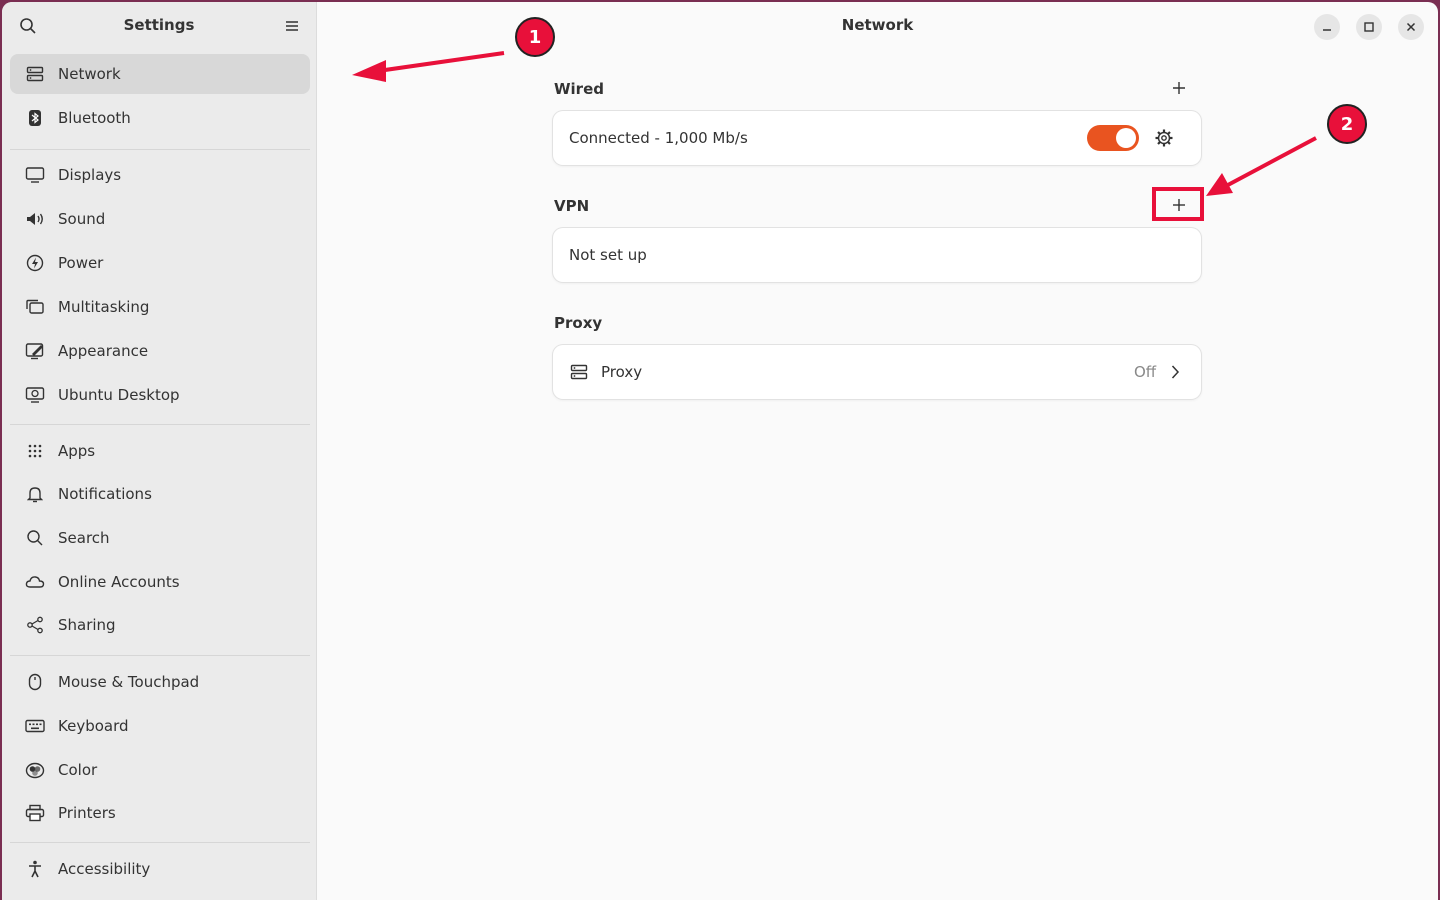 This screenshot has height=900, width=1440. Describe the element at coordinates (160, 770) in the screenshot. I see `sidebar-item-color: Color` at that location.